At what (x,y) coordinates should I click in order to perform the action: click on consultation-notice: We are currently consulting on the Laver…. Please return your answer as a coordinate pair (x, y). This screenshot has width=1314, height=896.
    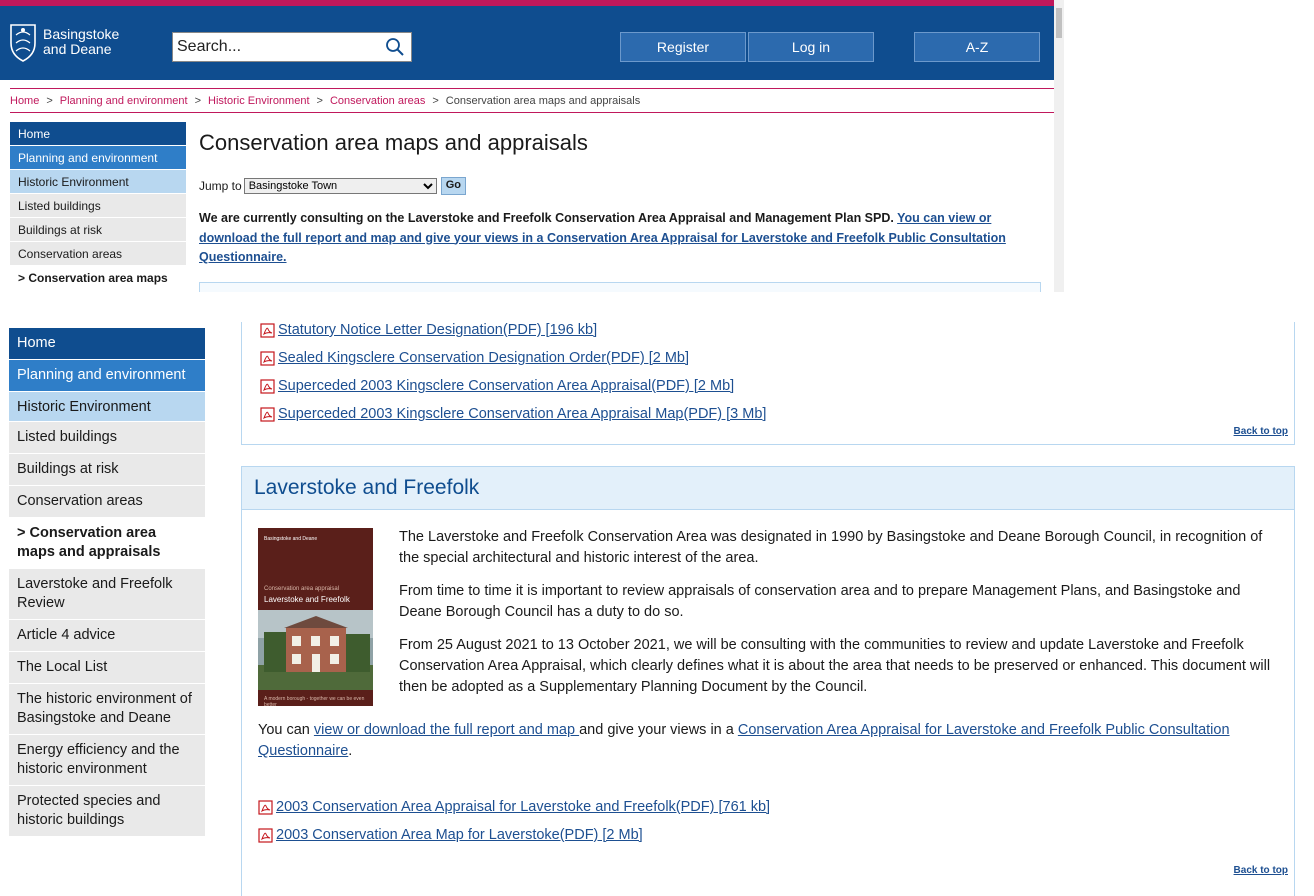
    Looking at the image, I should click on (616, 238).